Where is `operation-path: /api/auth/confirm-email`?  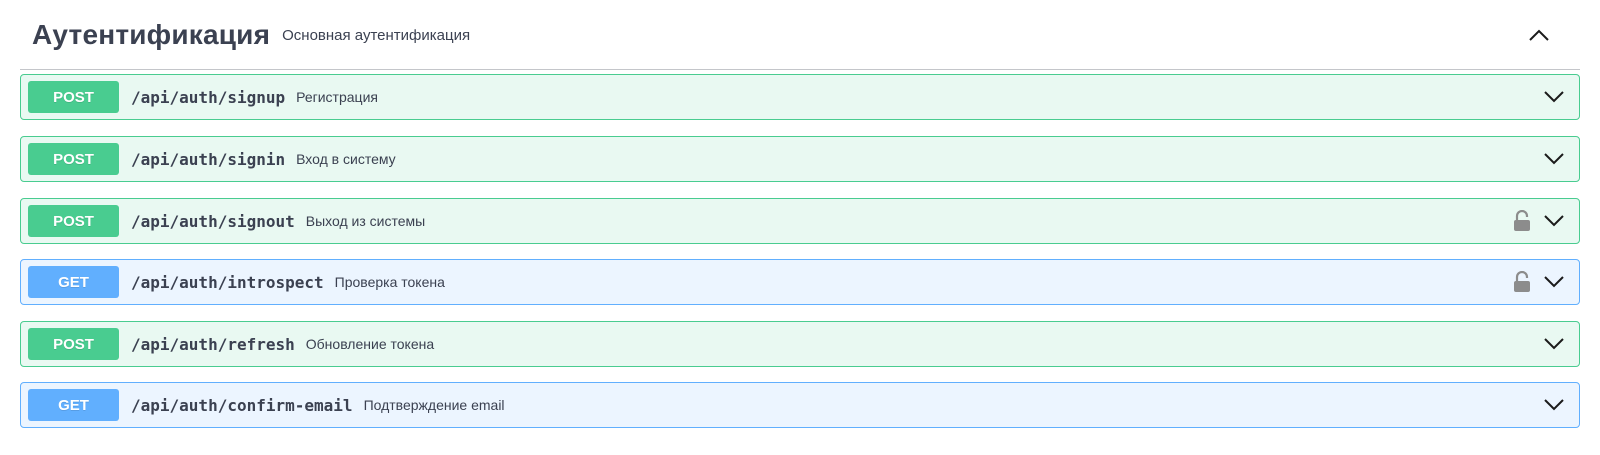 operation-path: /api/auth/confirm-email is located at coordinates (242, 405).